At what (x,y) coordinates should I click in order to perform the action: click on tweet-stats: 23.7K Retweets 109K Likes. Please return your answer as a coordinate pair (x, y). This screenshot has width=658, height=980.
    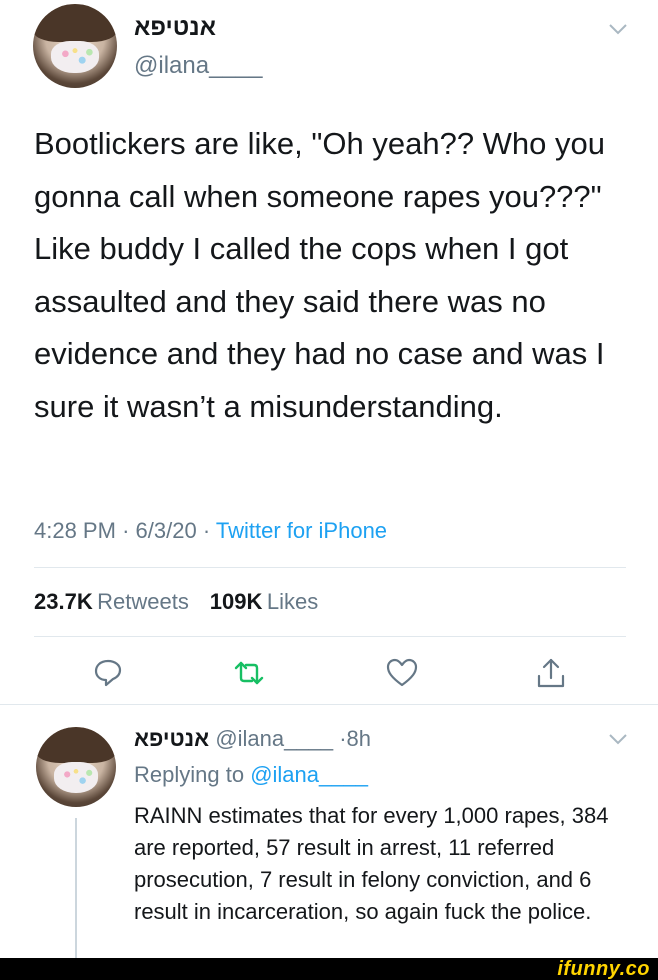
    Looking at the image, I should click on (176, 602).